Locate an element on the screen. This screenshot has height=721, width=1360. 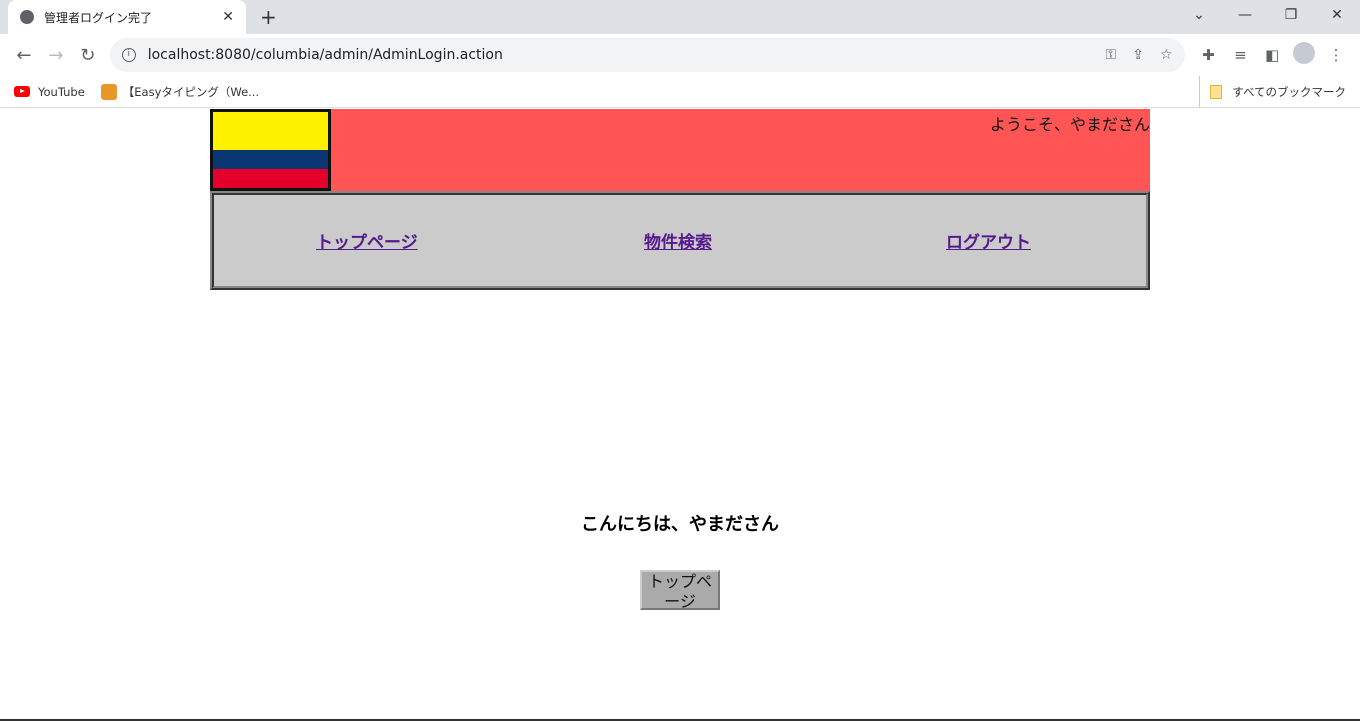
star-icon: ☆ is located at coordinates (1166, 55).